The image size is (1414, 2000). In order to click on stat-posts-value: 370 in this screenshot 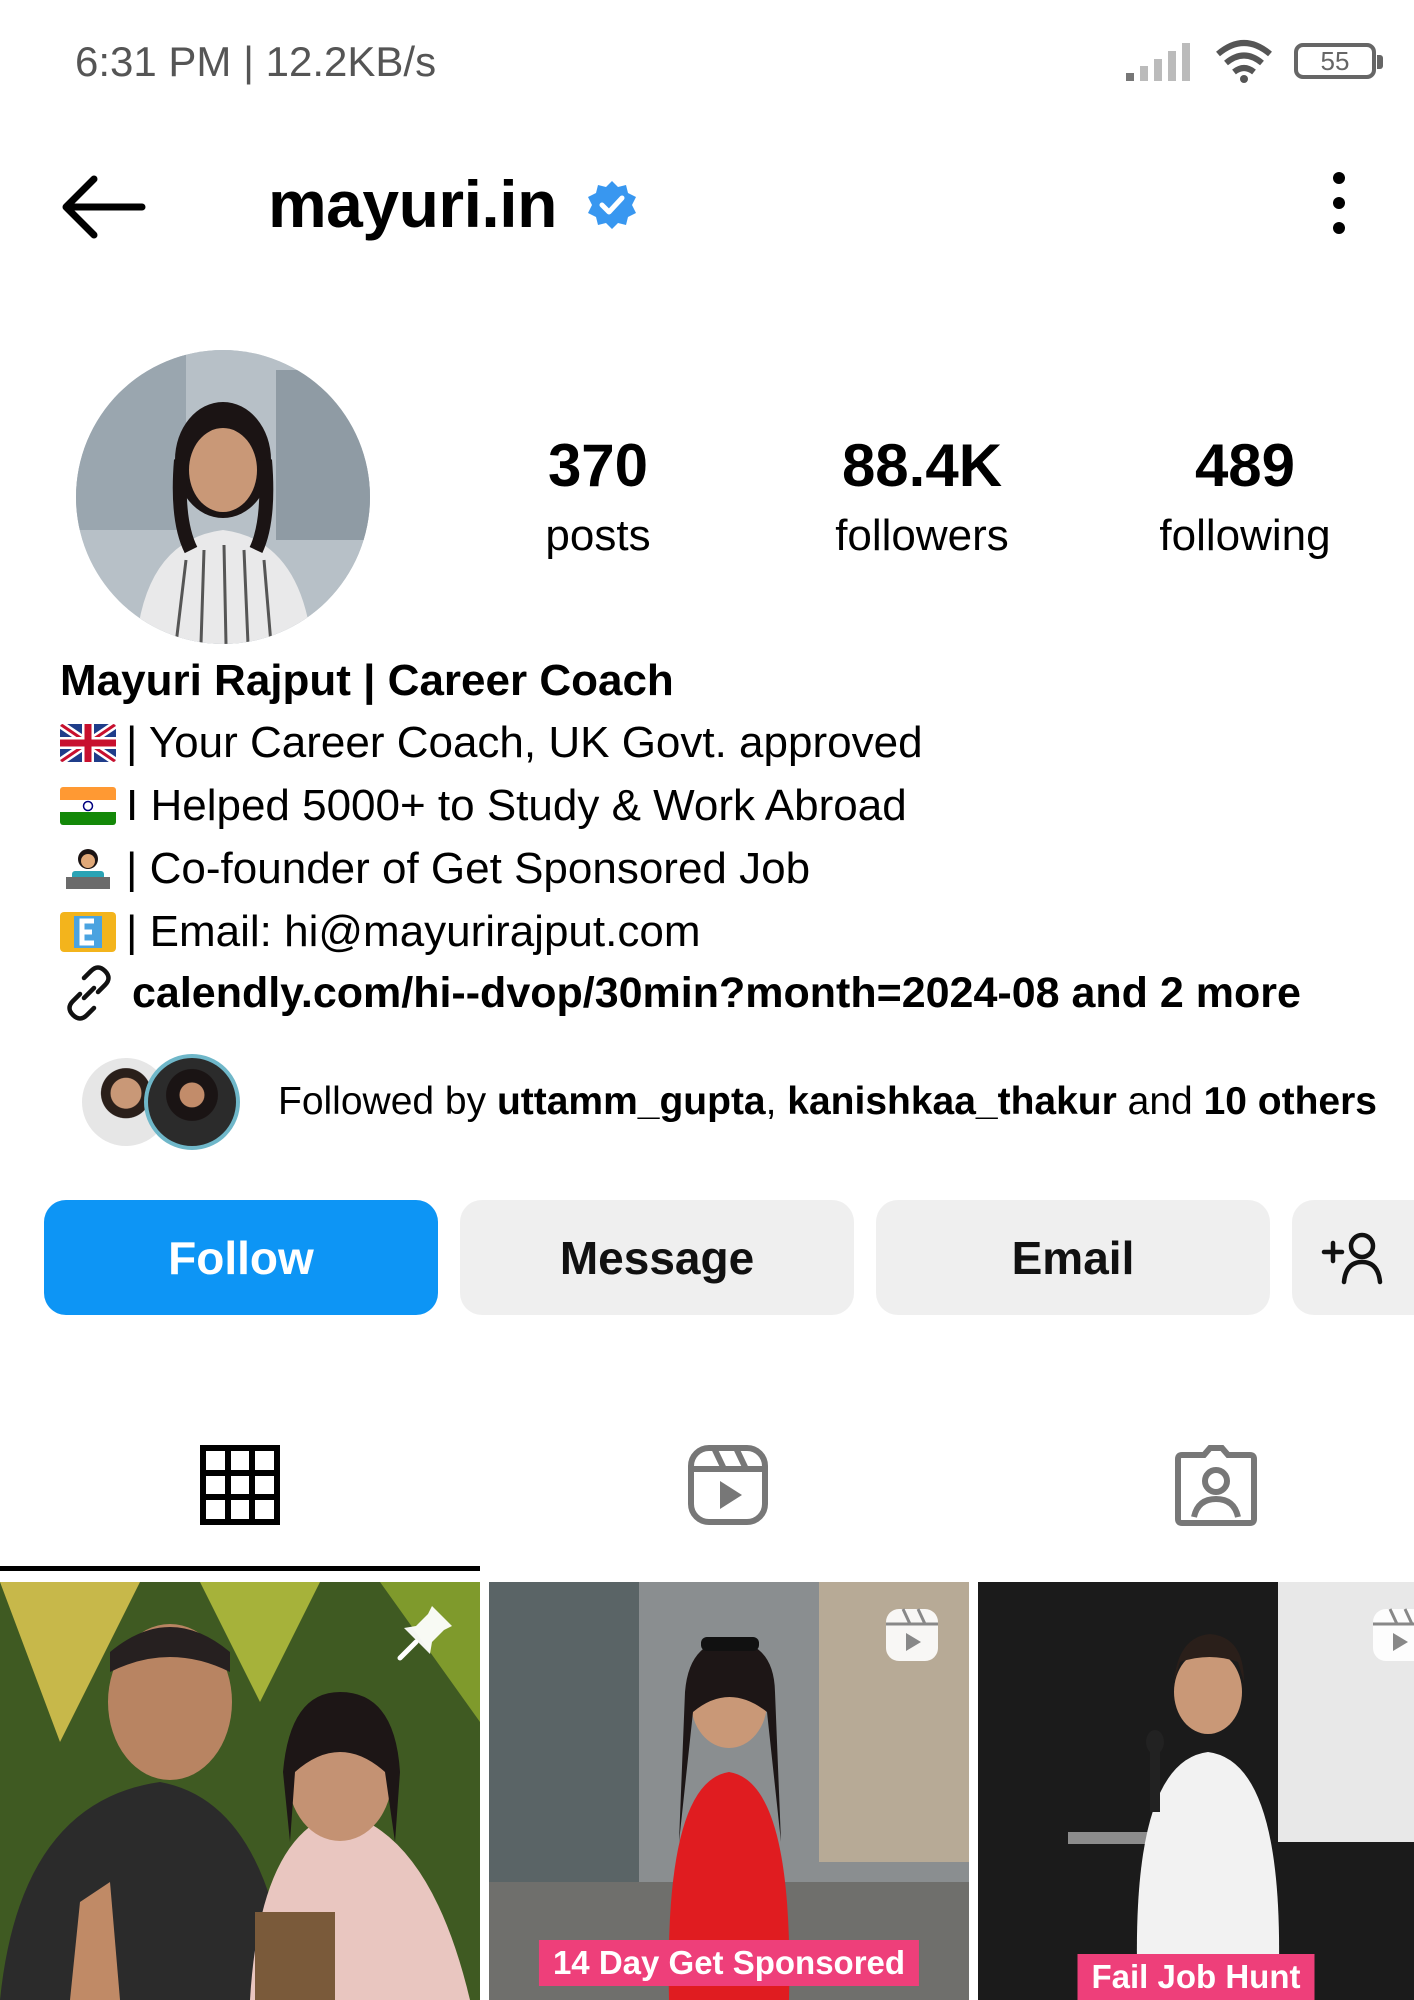, I will do `click(598, 465)`.